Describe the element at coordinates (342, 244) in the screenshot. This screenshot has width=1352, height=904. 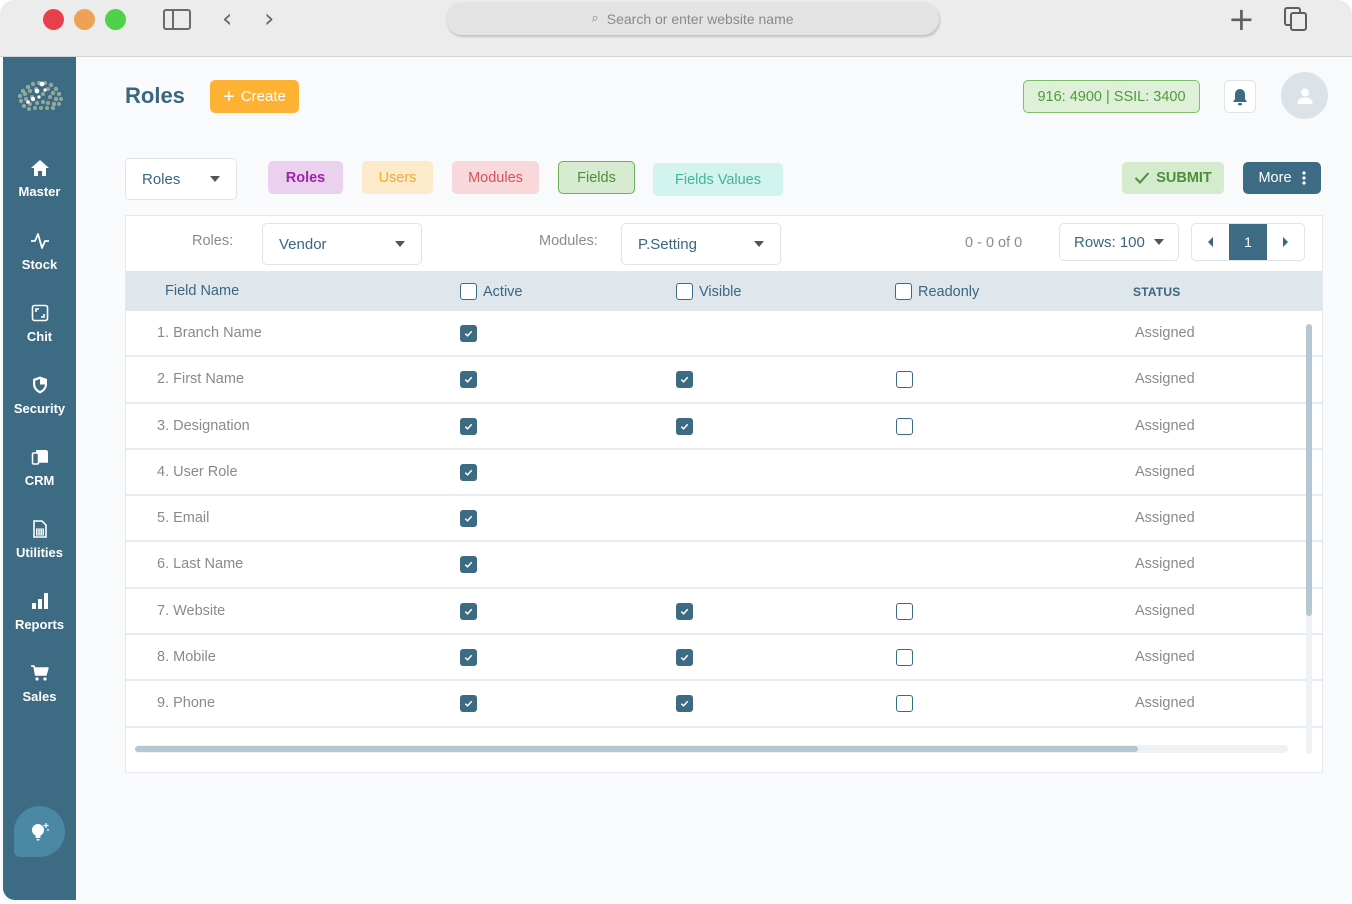
I see `role-select: Vendor` at that location.